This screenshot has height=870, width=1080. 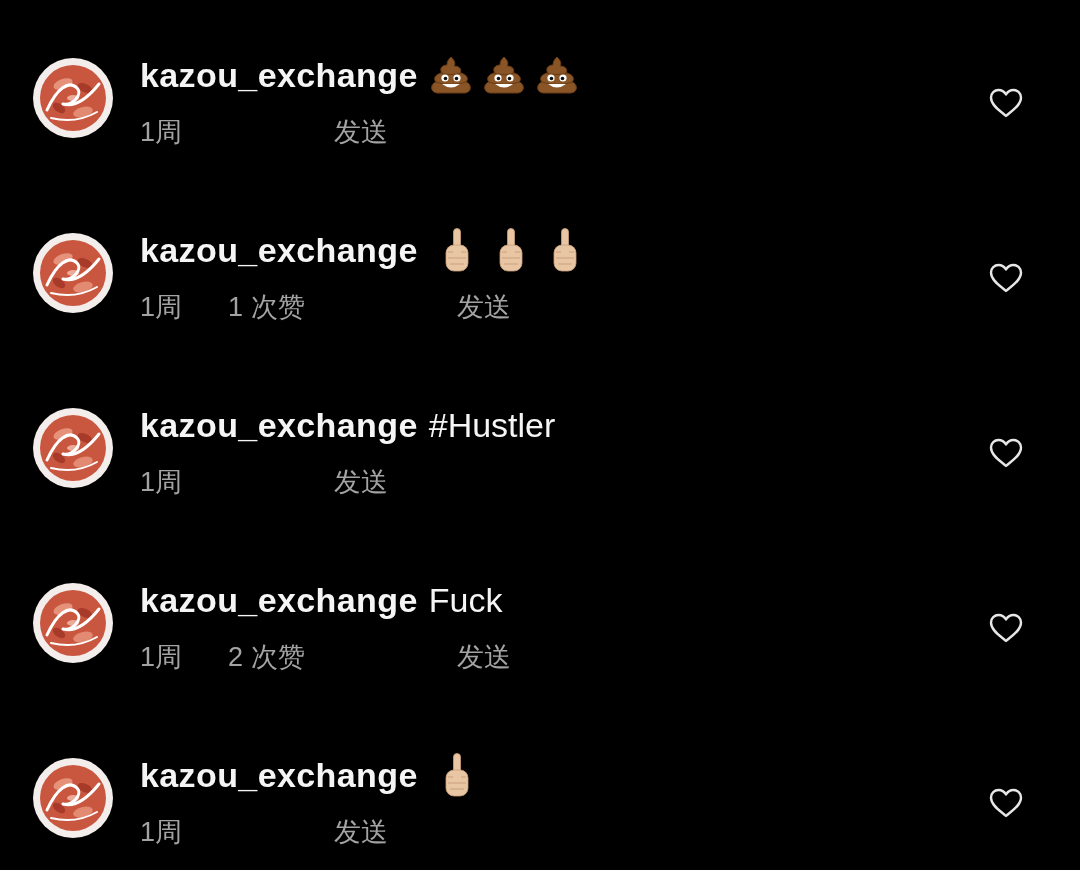 I want to click on comment-text: #Hustler, so click(x=492, y=425).